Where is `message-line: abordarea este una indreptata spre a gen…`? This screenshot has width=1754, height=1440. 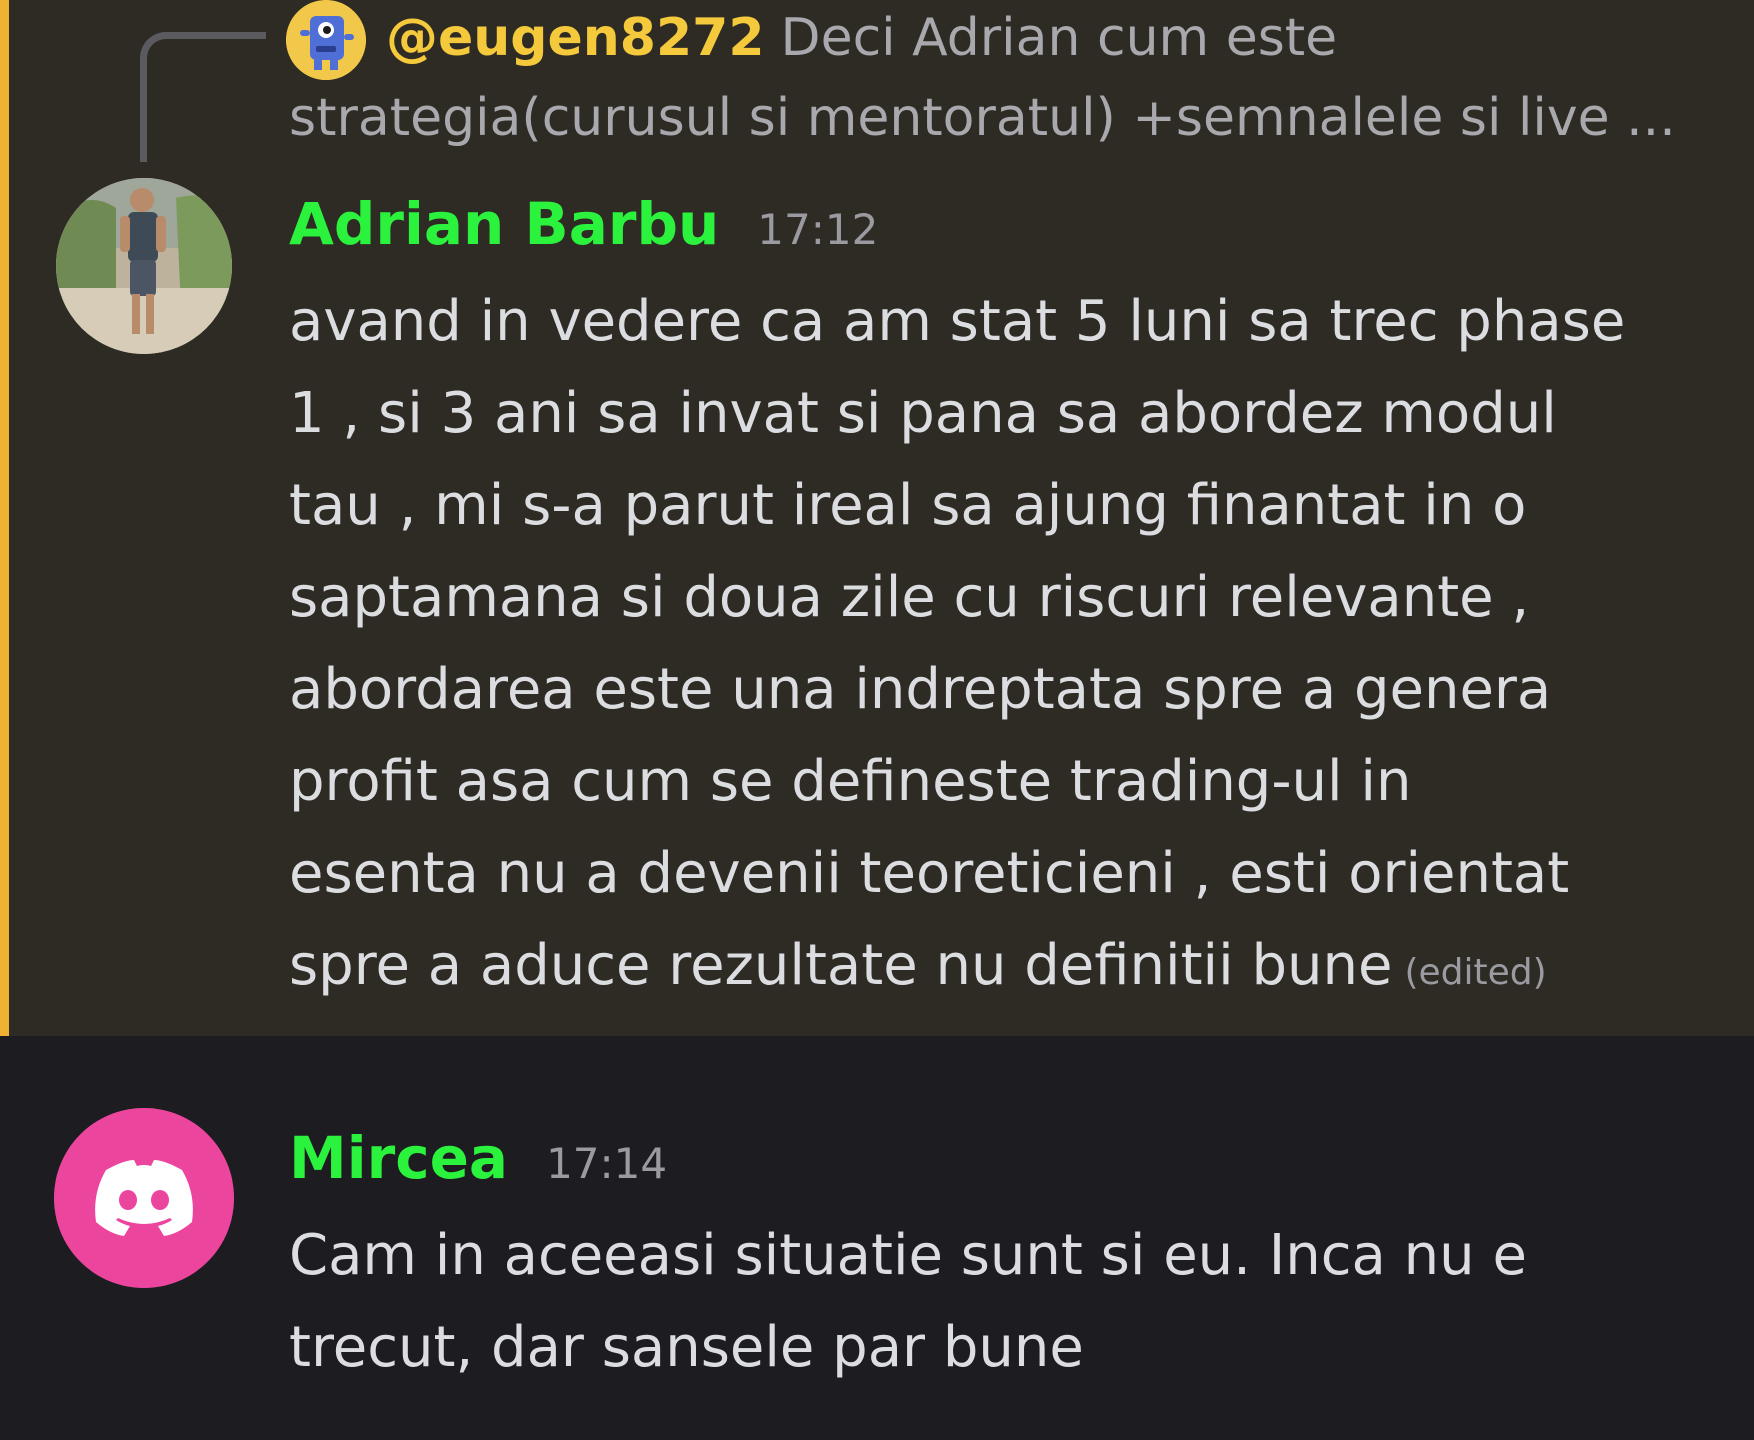
message-line: abordarea este una indreptata spre a gen… is located at coordinates (920, 689).